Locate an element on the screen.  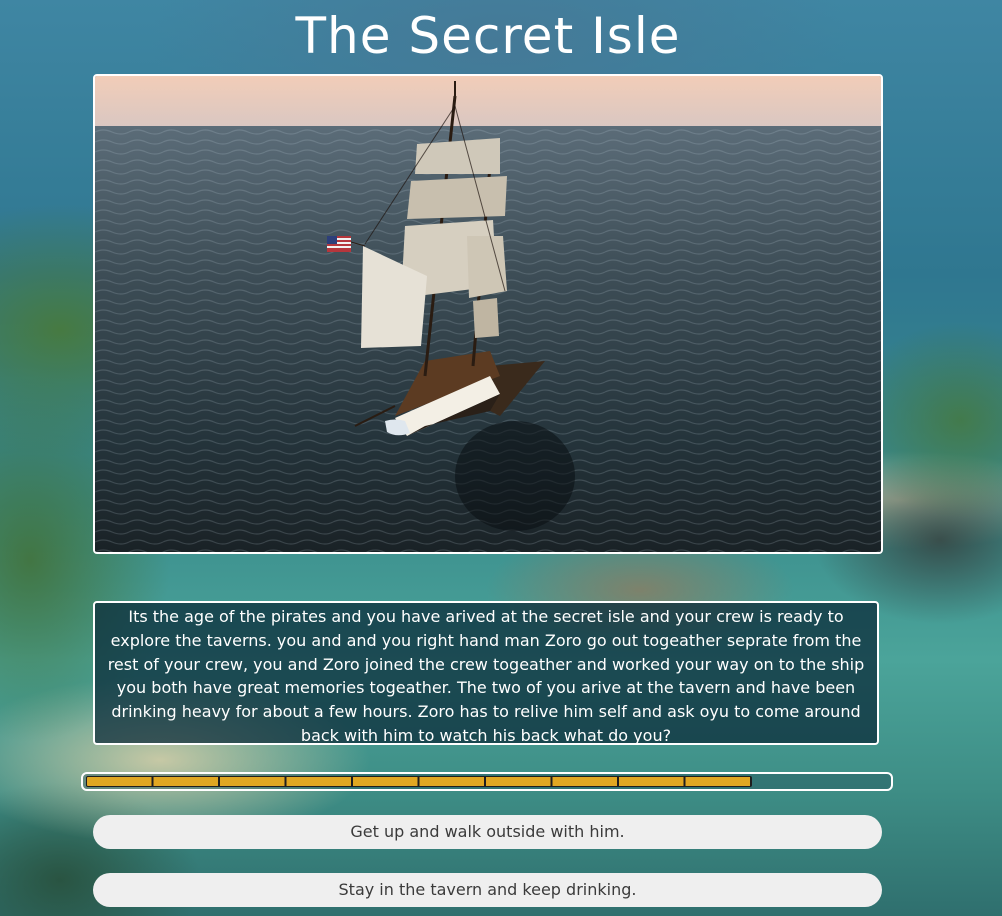
progress-bar is located at coordinates (487, 781).